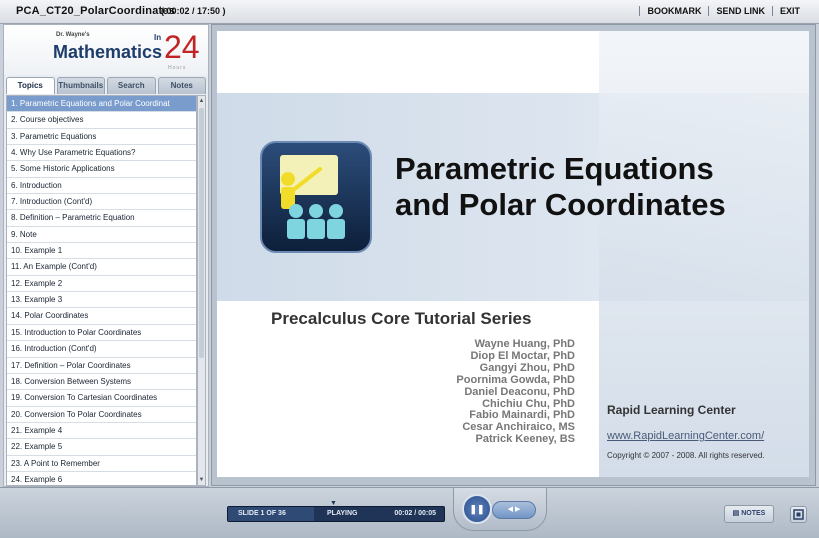  Describe the element at coordinates (101, 218) in the screenshot. I see `topic-item: 8. Definition – Parametric Equation` at that location.